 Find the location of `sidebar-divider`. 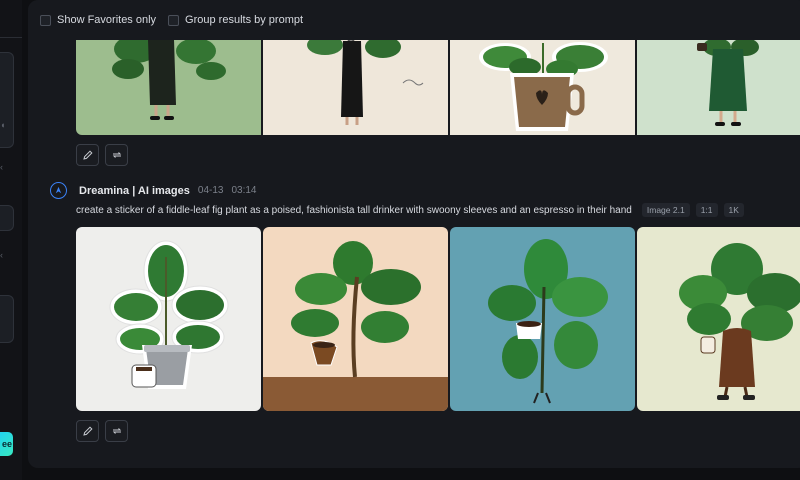

sidebar-divider is located at coordinates (11, 37).